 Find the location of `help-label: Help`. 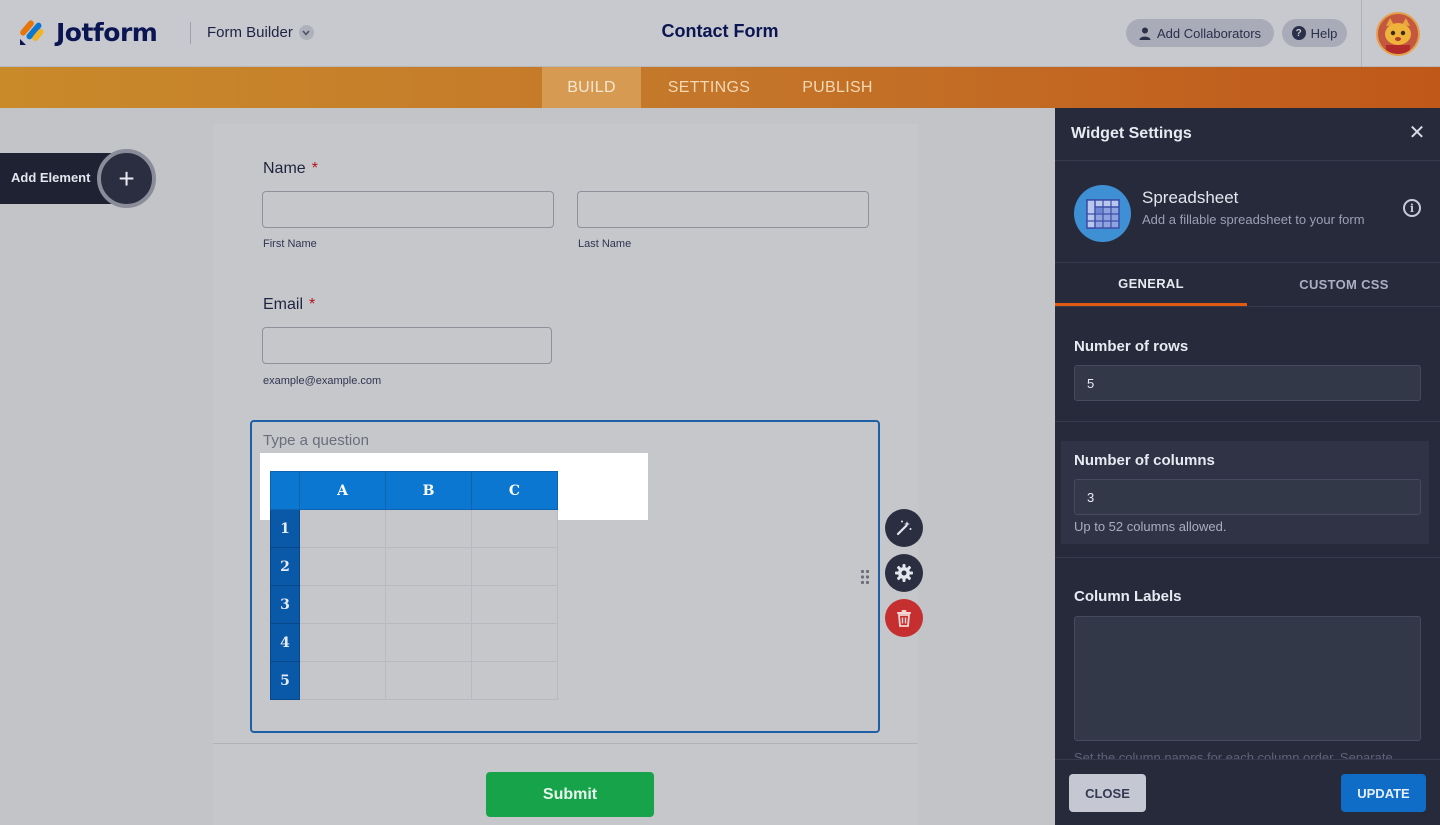

help-label: Help is located at coordinates (1324, 33).